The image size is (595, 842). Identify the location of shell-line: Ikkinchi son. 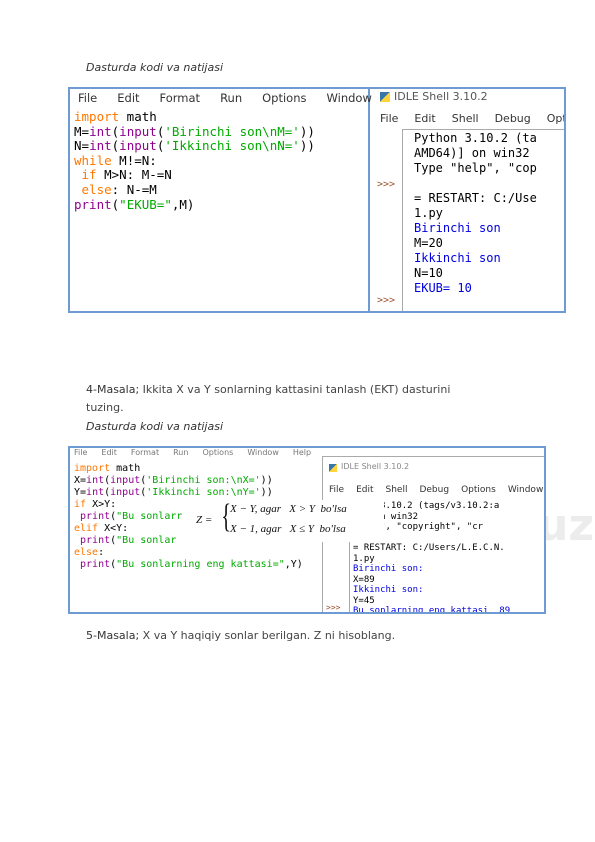
(457, 258).